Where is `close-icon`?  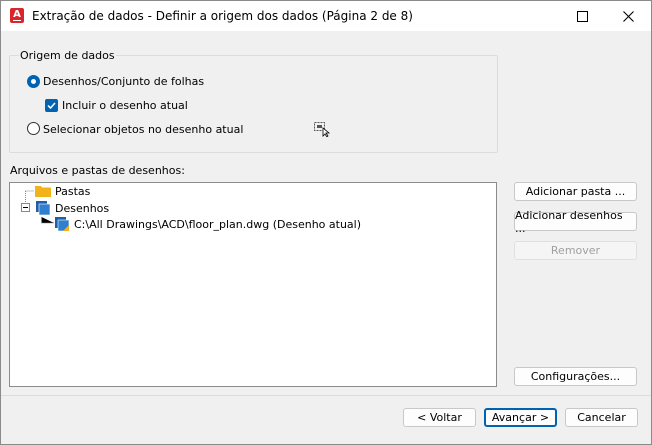
close-icon is located at coordinates (628, 16).